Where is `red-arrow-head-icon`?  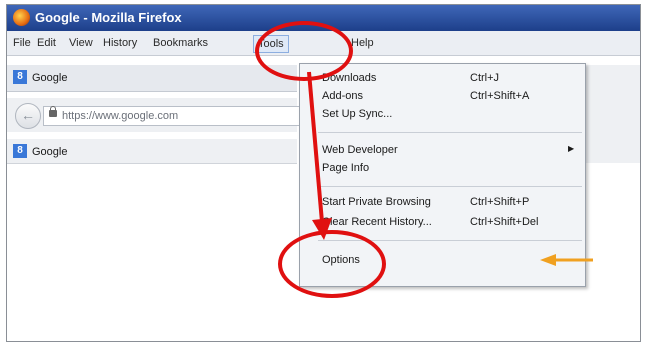
red-arrow-head-icon is located at coordinates (322, 229).